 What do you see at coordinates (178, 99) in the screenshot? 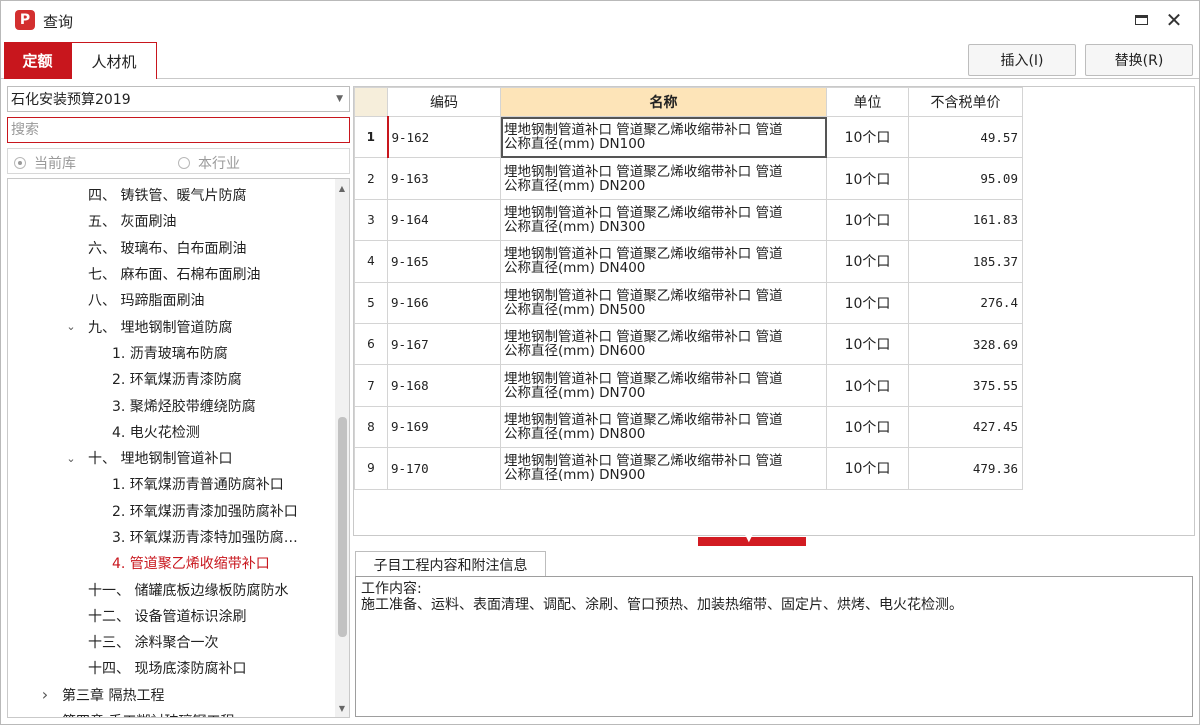
I see `library-select: 石化安装预算2019 ▼` at bounding box center [178, 99].